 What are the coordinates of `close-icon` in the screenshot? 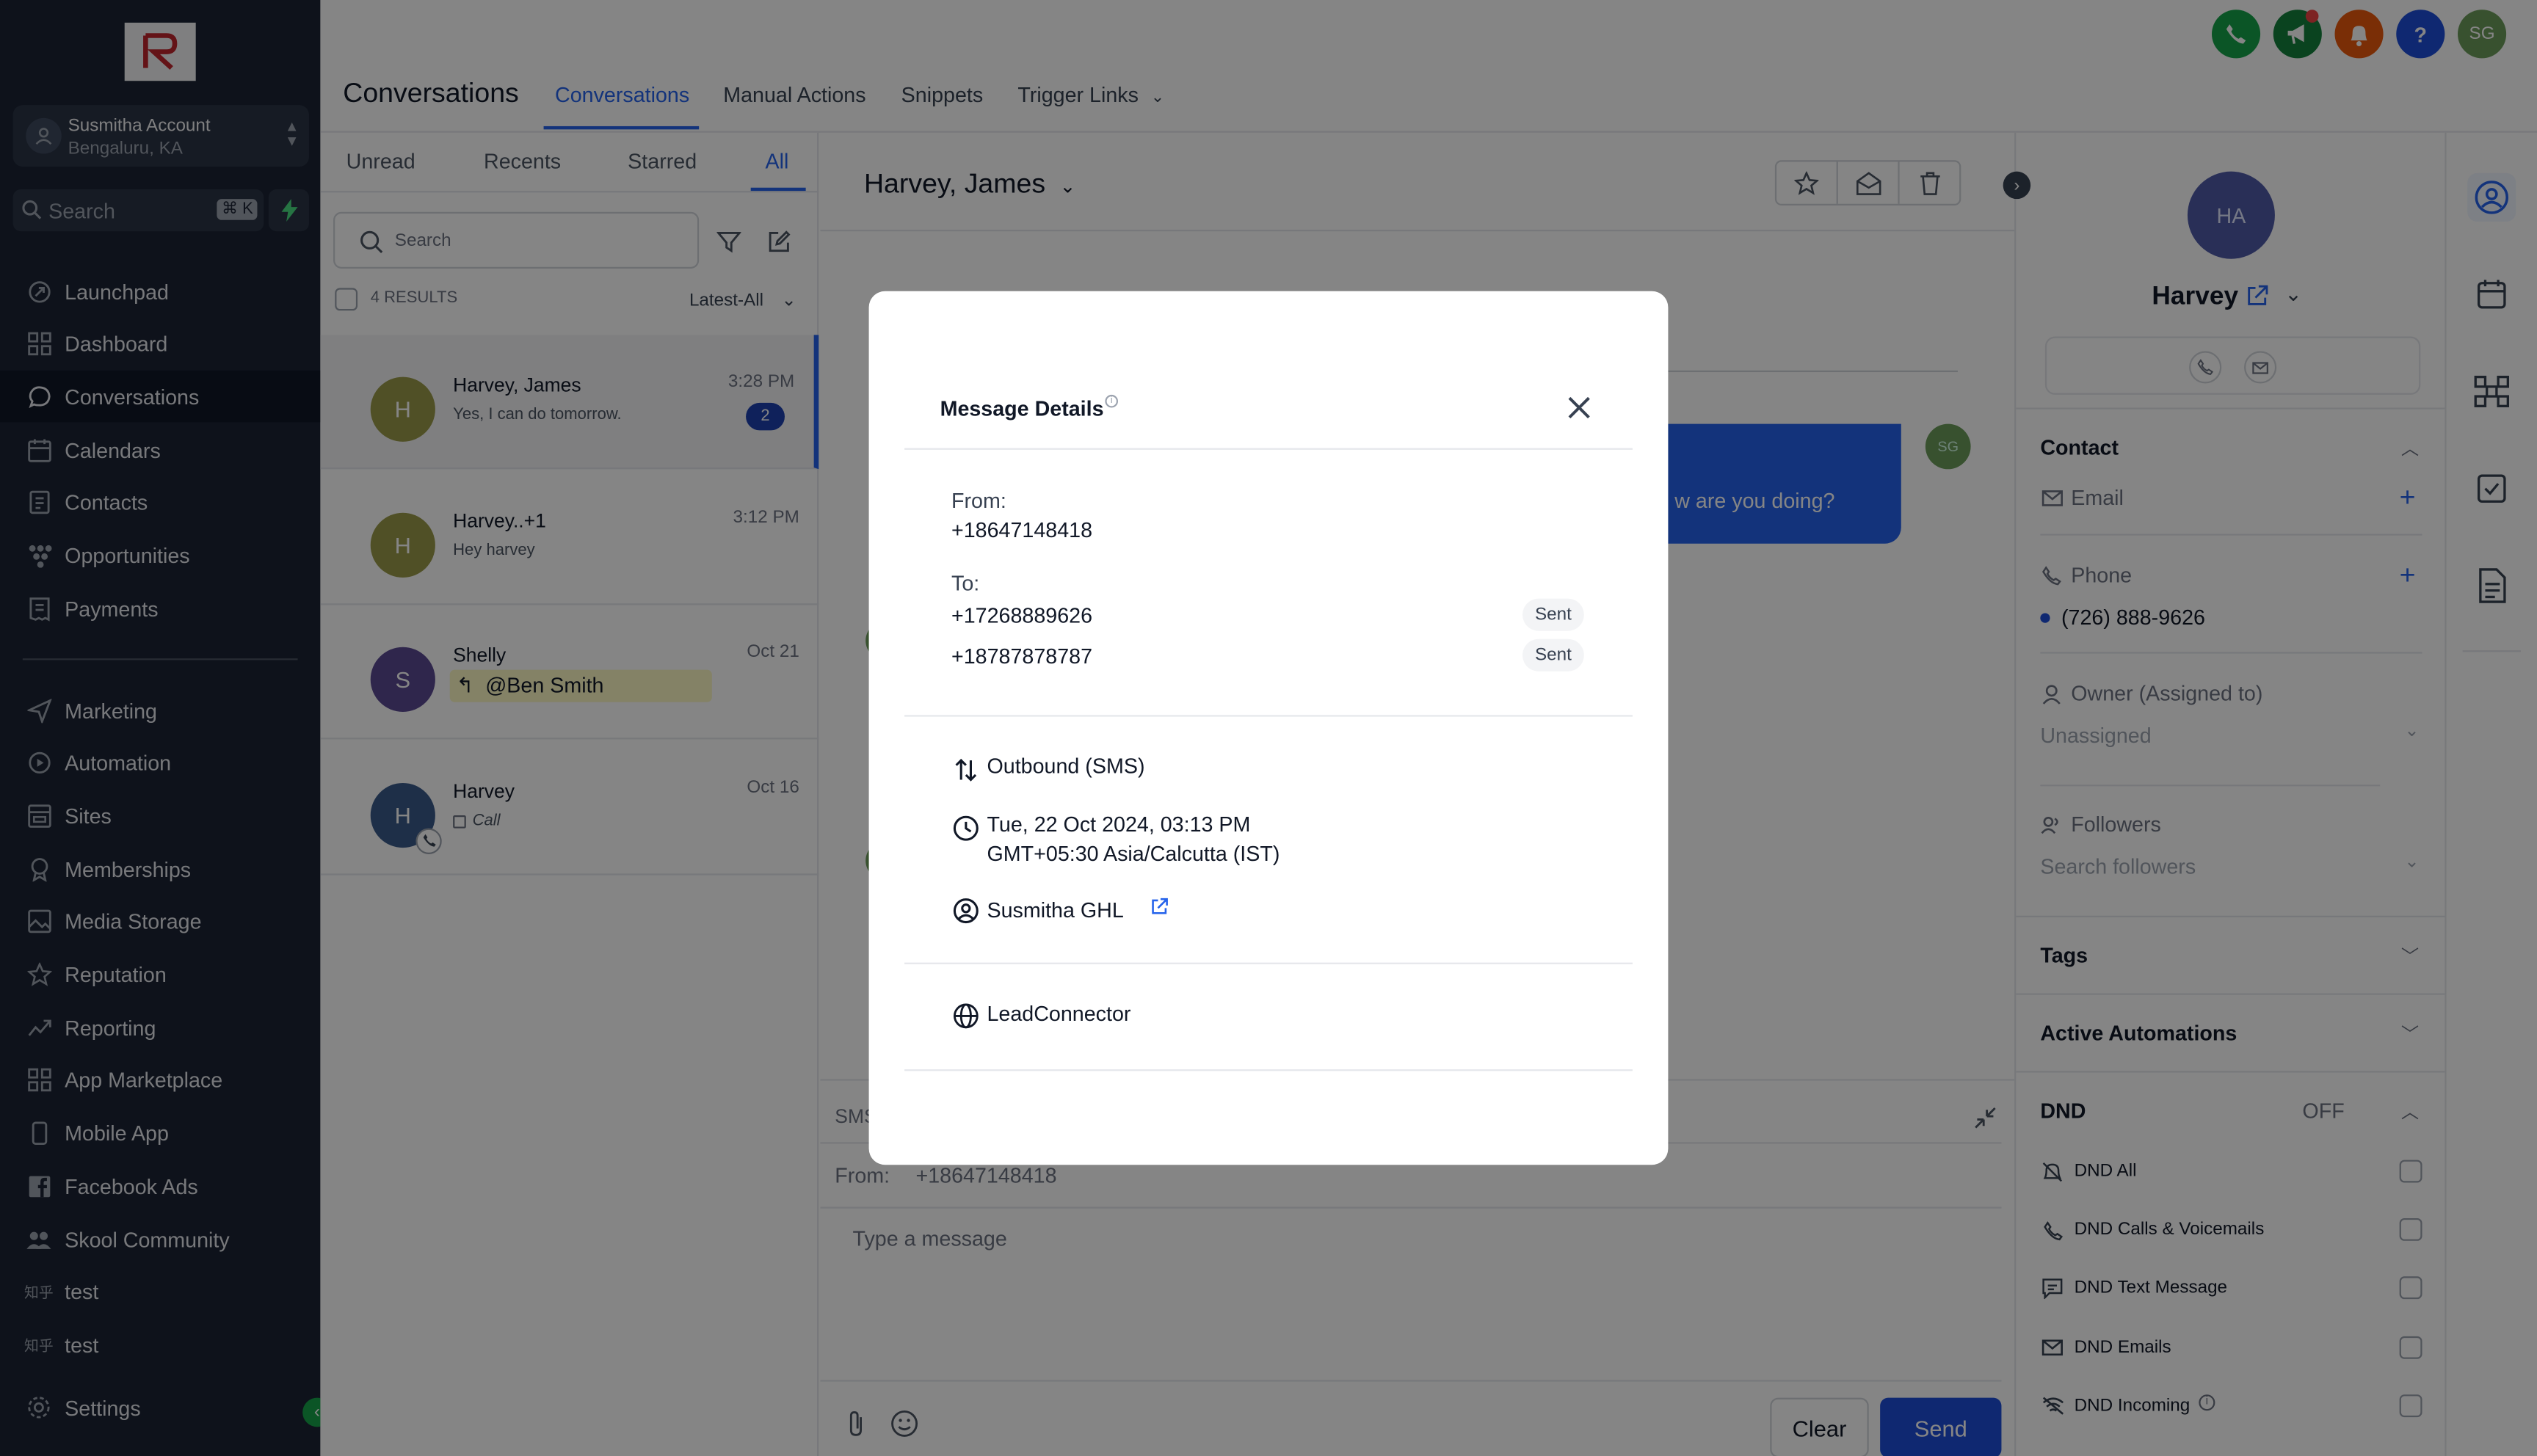 It's located at (1579, 408).